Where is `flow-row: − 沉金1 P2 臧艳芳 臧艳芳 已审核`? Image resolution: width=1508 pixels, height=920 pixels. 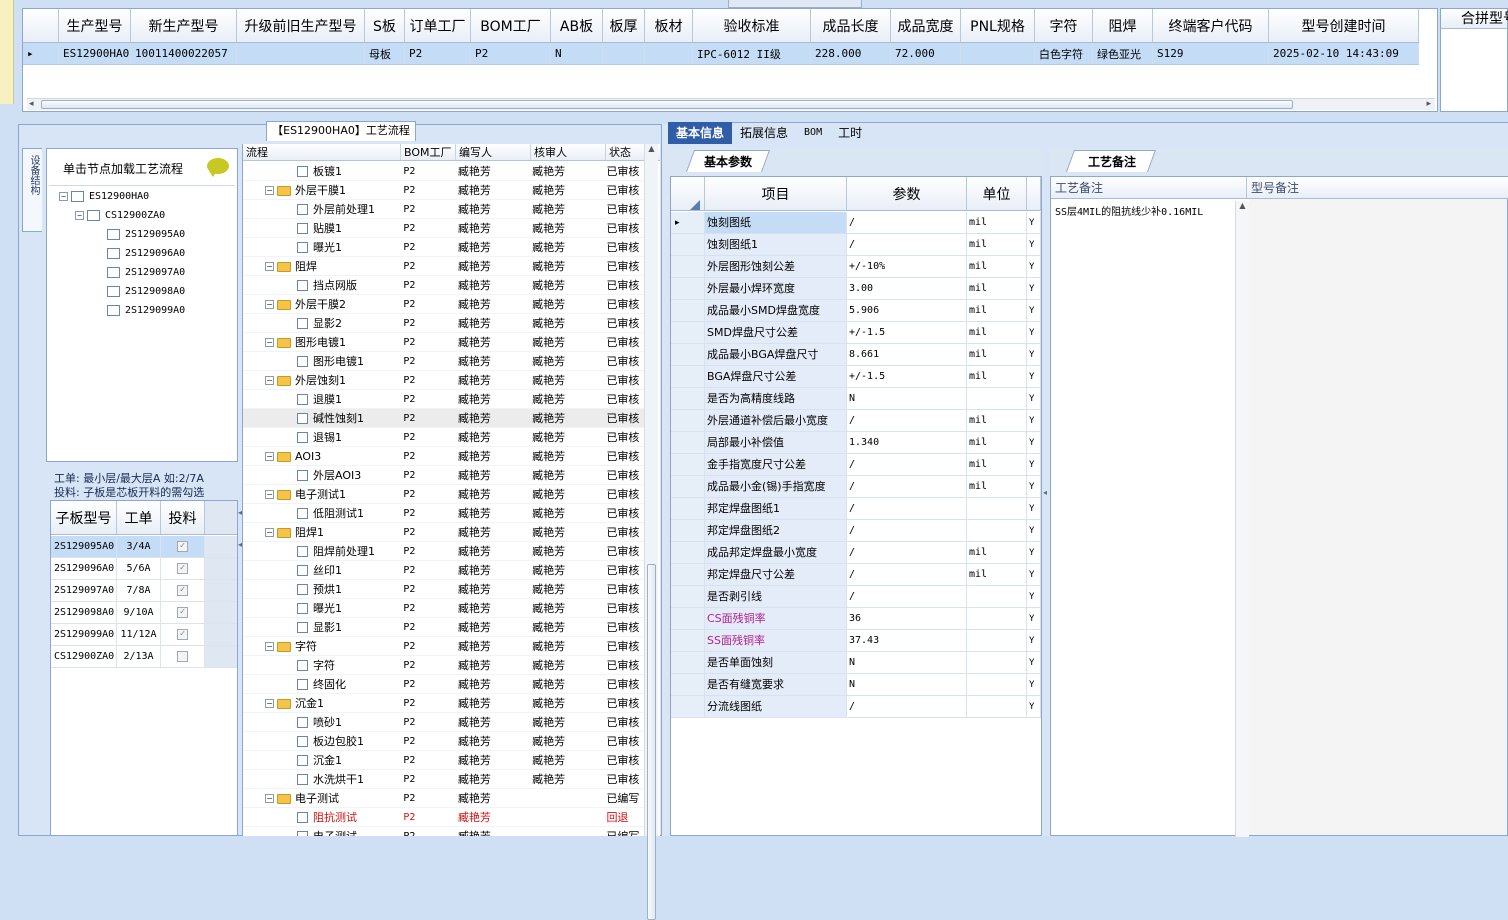 flow-row: − 沉金1 P2 臧艳芳 臧艳芳 已审核 is located at coordinates (445, 703).